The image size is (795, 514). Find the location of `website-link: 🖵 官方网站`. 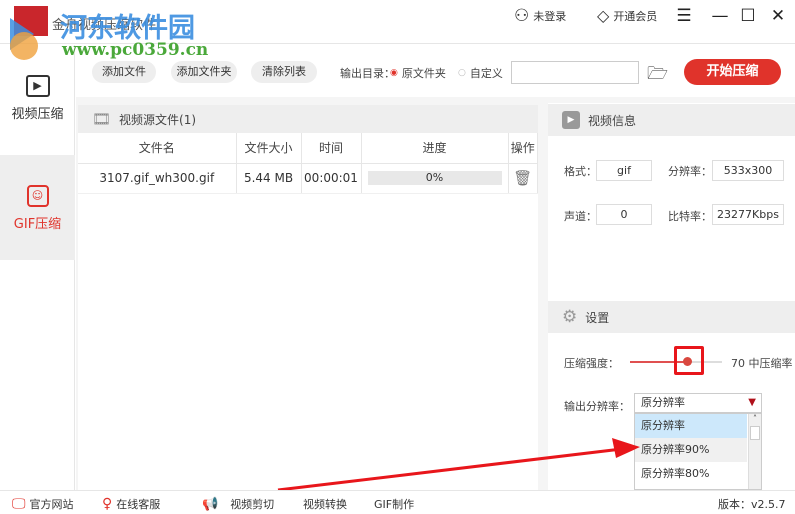

website-link: 🖵 官方网站 is located at coordinates (43, 504).